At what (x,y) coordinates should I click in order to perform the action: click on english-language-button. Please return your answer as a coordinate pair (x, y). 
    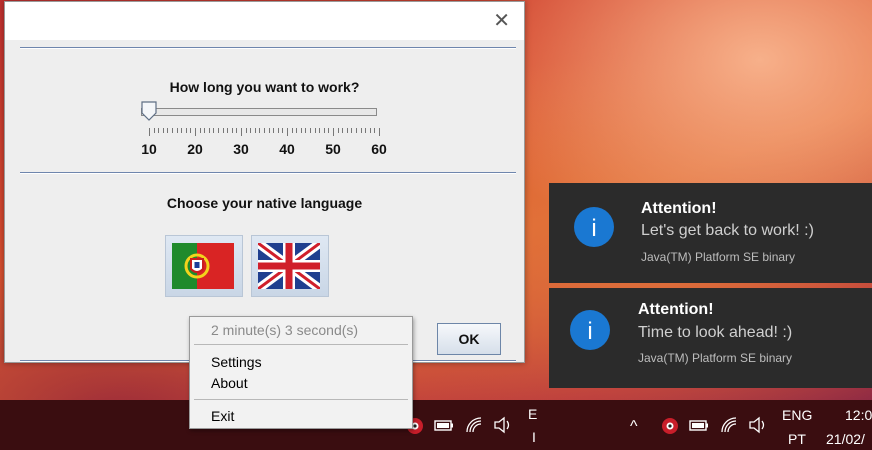
    Looking at the image, I should click on (290, 266).